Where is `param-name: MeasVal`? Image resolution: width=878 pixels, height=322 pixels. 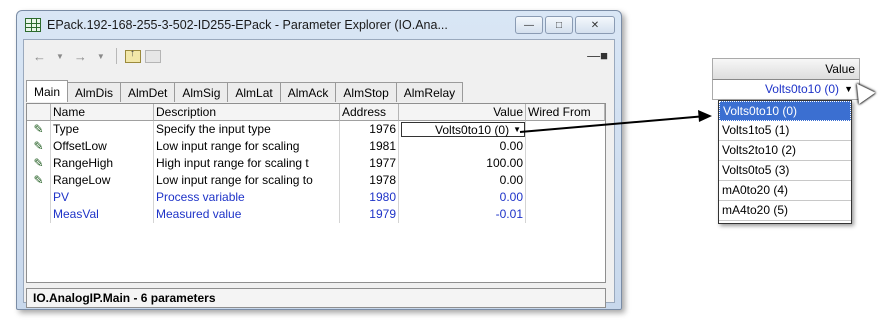 param-name: MeasVal is located at coordinates (102, 214).